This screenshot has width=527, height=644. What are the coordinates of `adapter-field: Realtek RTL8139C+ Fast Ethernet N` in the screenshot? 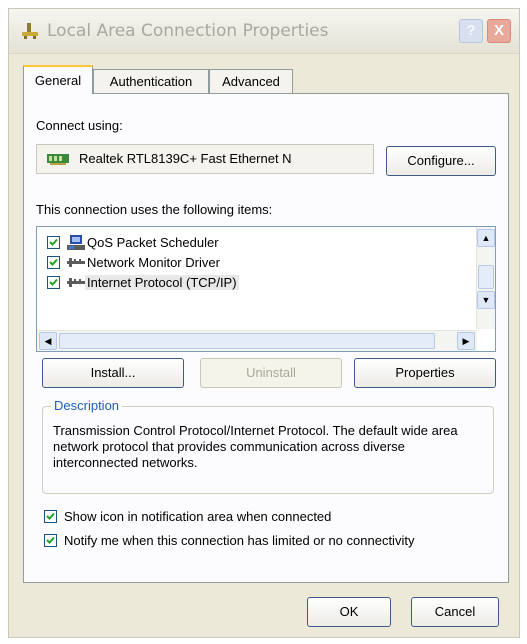 It's located at (205, 159).